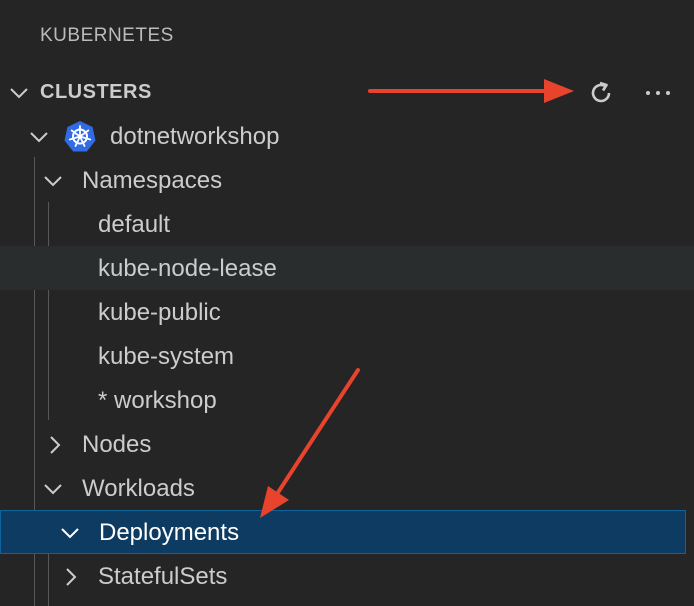 The image size is (694, 606). Describe the element at coordinates (159, 312) in the screenshot. I see `namespace-label: kube-public` at that location.